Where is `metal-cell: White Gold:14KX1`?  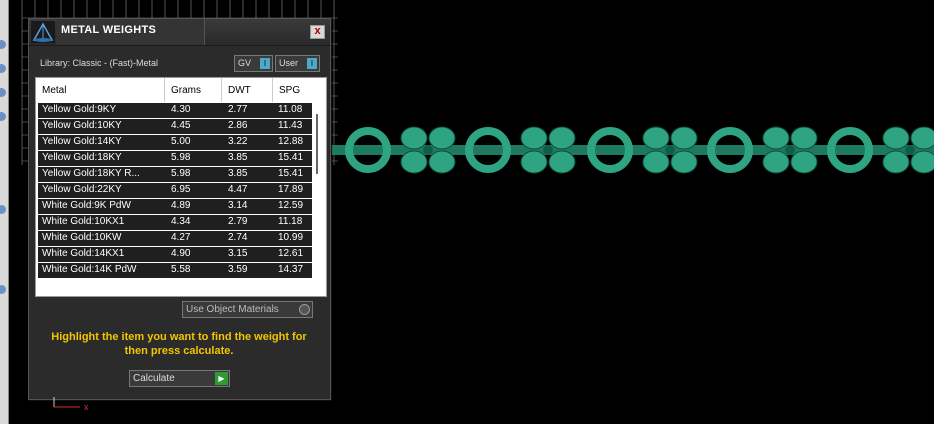
metal-cell: White Gold:14KX1 is located at coordinates (83, 253).